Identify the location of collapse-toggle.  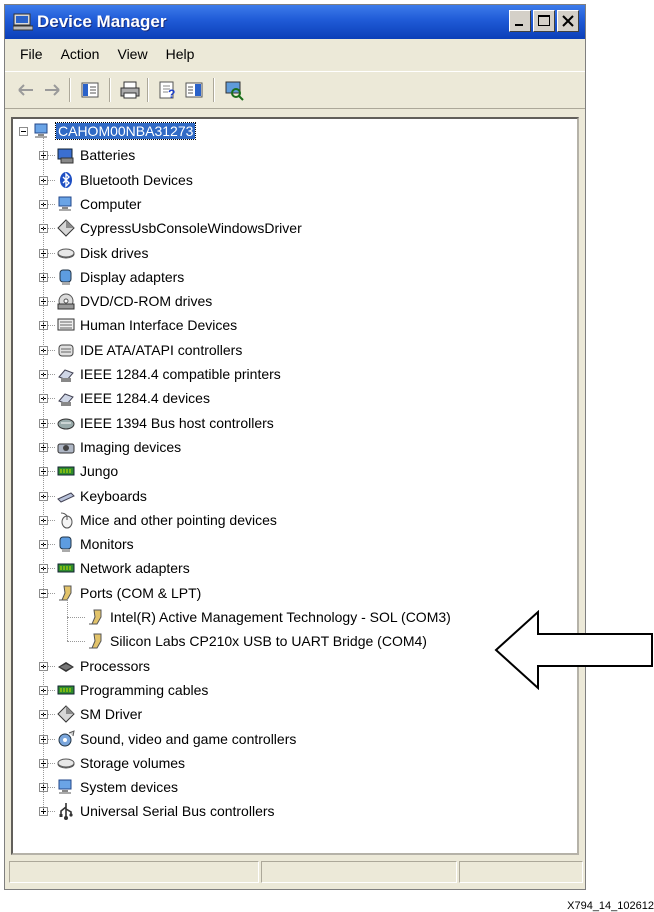
(23, 131).